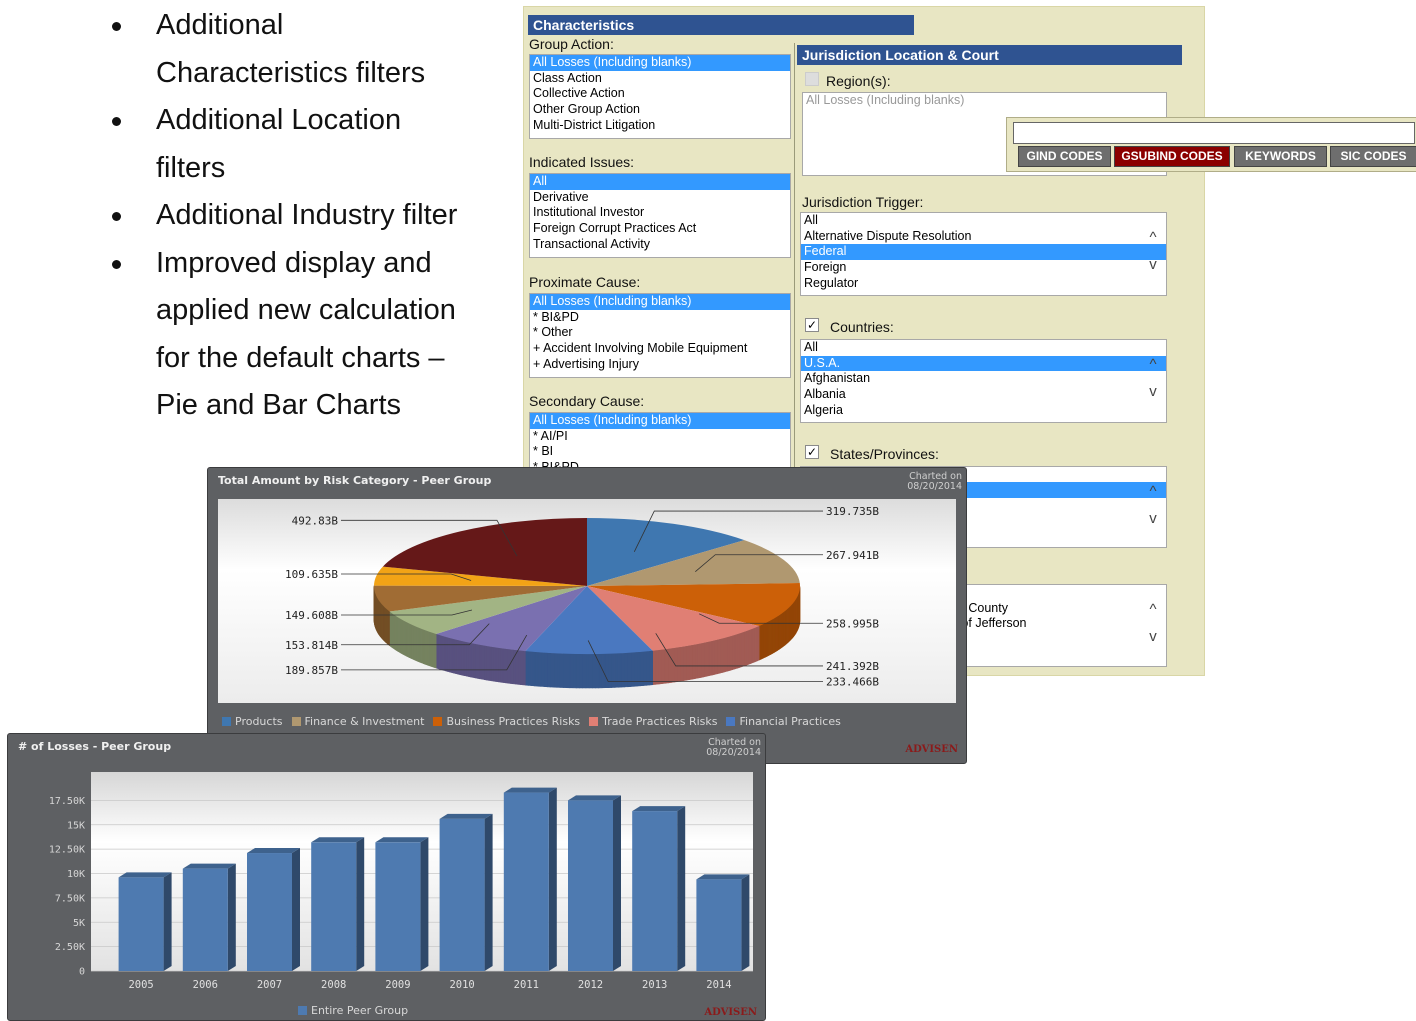 The height and width of the screenshot is (1021, 1416). I want to click on legend-item: Business Practices Risks, so click(506, 721).